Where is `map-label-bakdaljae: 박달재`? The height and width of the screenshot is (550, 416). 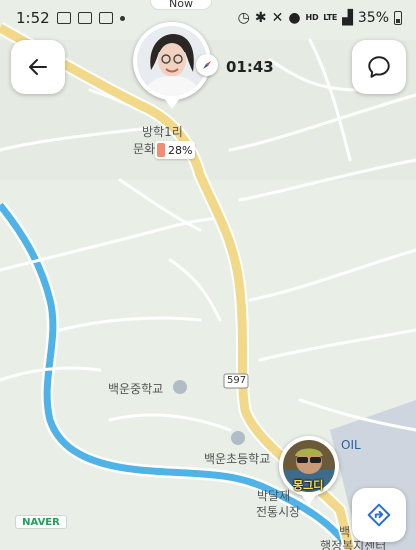
map-label-bakdaljae: 박달재 is located at coordinates (274, 496).